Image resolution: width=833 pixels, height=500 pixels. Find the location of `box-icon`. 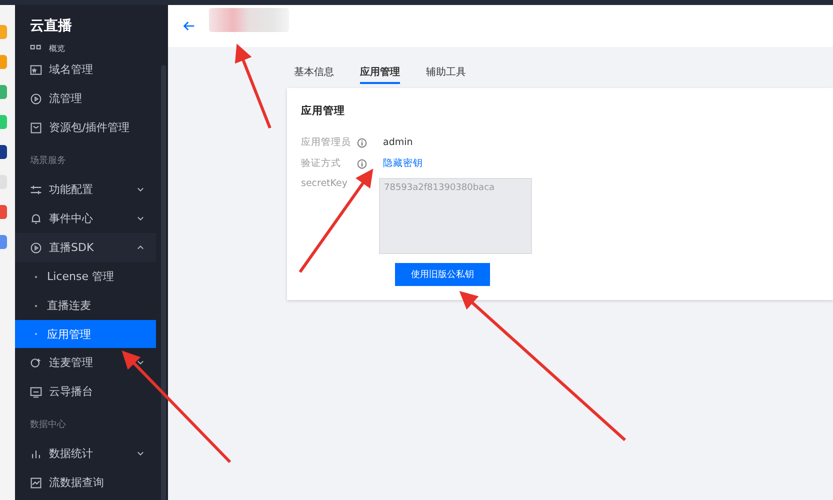

box-icon is located at coordinates (36, 128).